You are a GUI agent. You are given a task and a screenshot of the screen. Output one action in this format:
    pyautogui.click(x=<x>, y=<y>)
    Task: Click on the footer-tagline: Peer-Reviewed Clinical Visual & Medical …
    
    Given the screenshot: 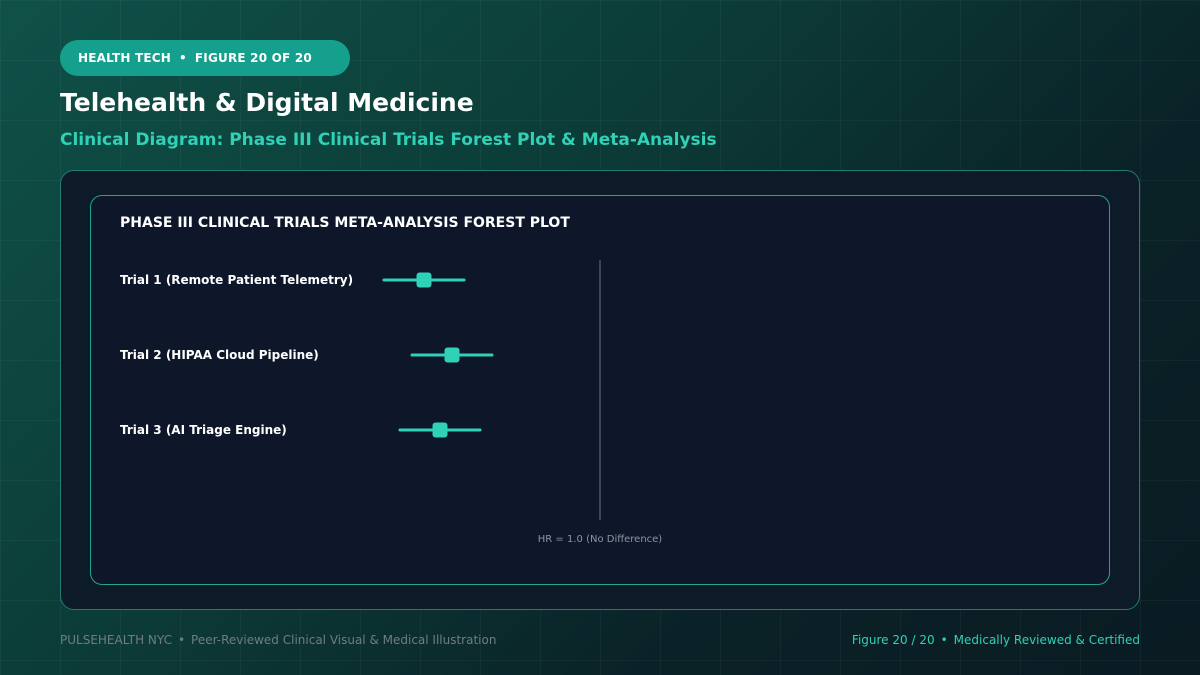 What is the action you would take?
    pyautogui.click(x=344, y=640)
    